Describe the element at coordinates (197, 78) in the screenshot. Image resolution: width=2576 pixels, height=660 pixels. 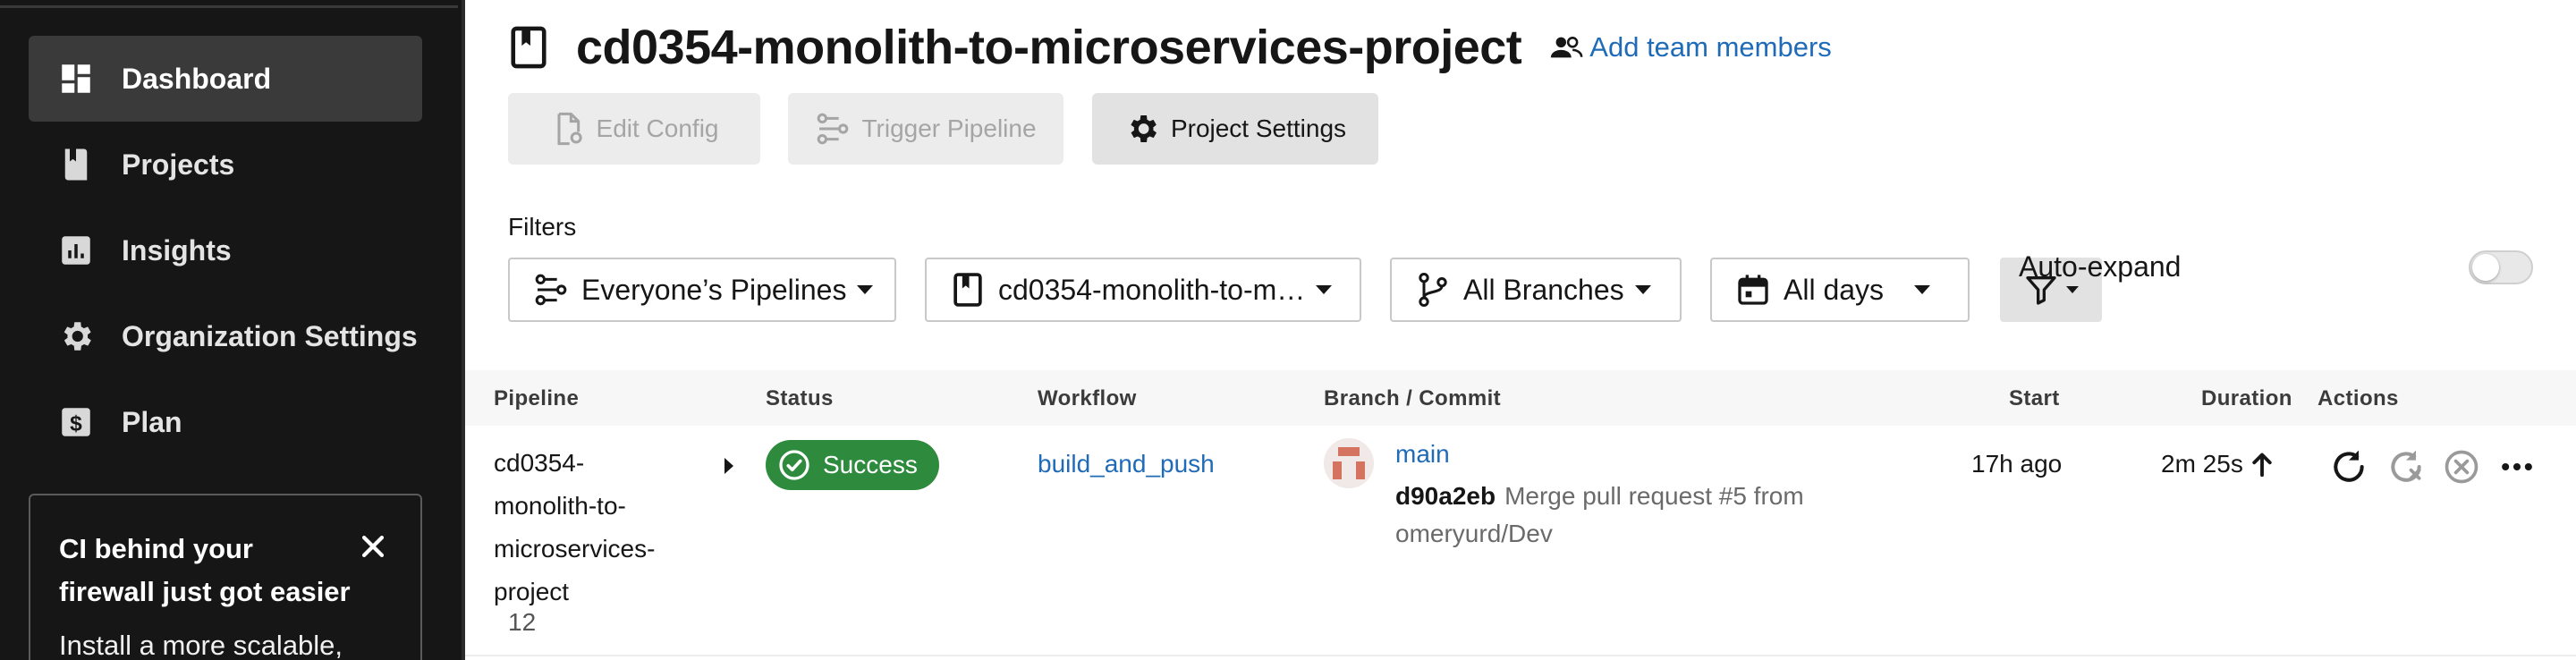
I see `sidebar-item-label: Dashboard` at that location.